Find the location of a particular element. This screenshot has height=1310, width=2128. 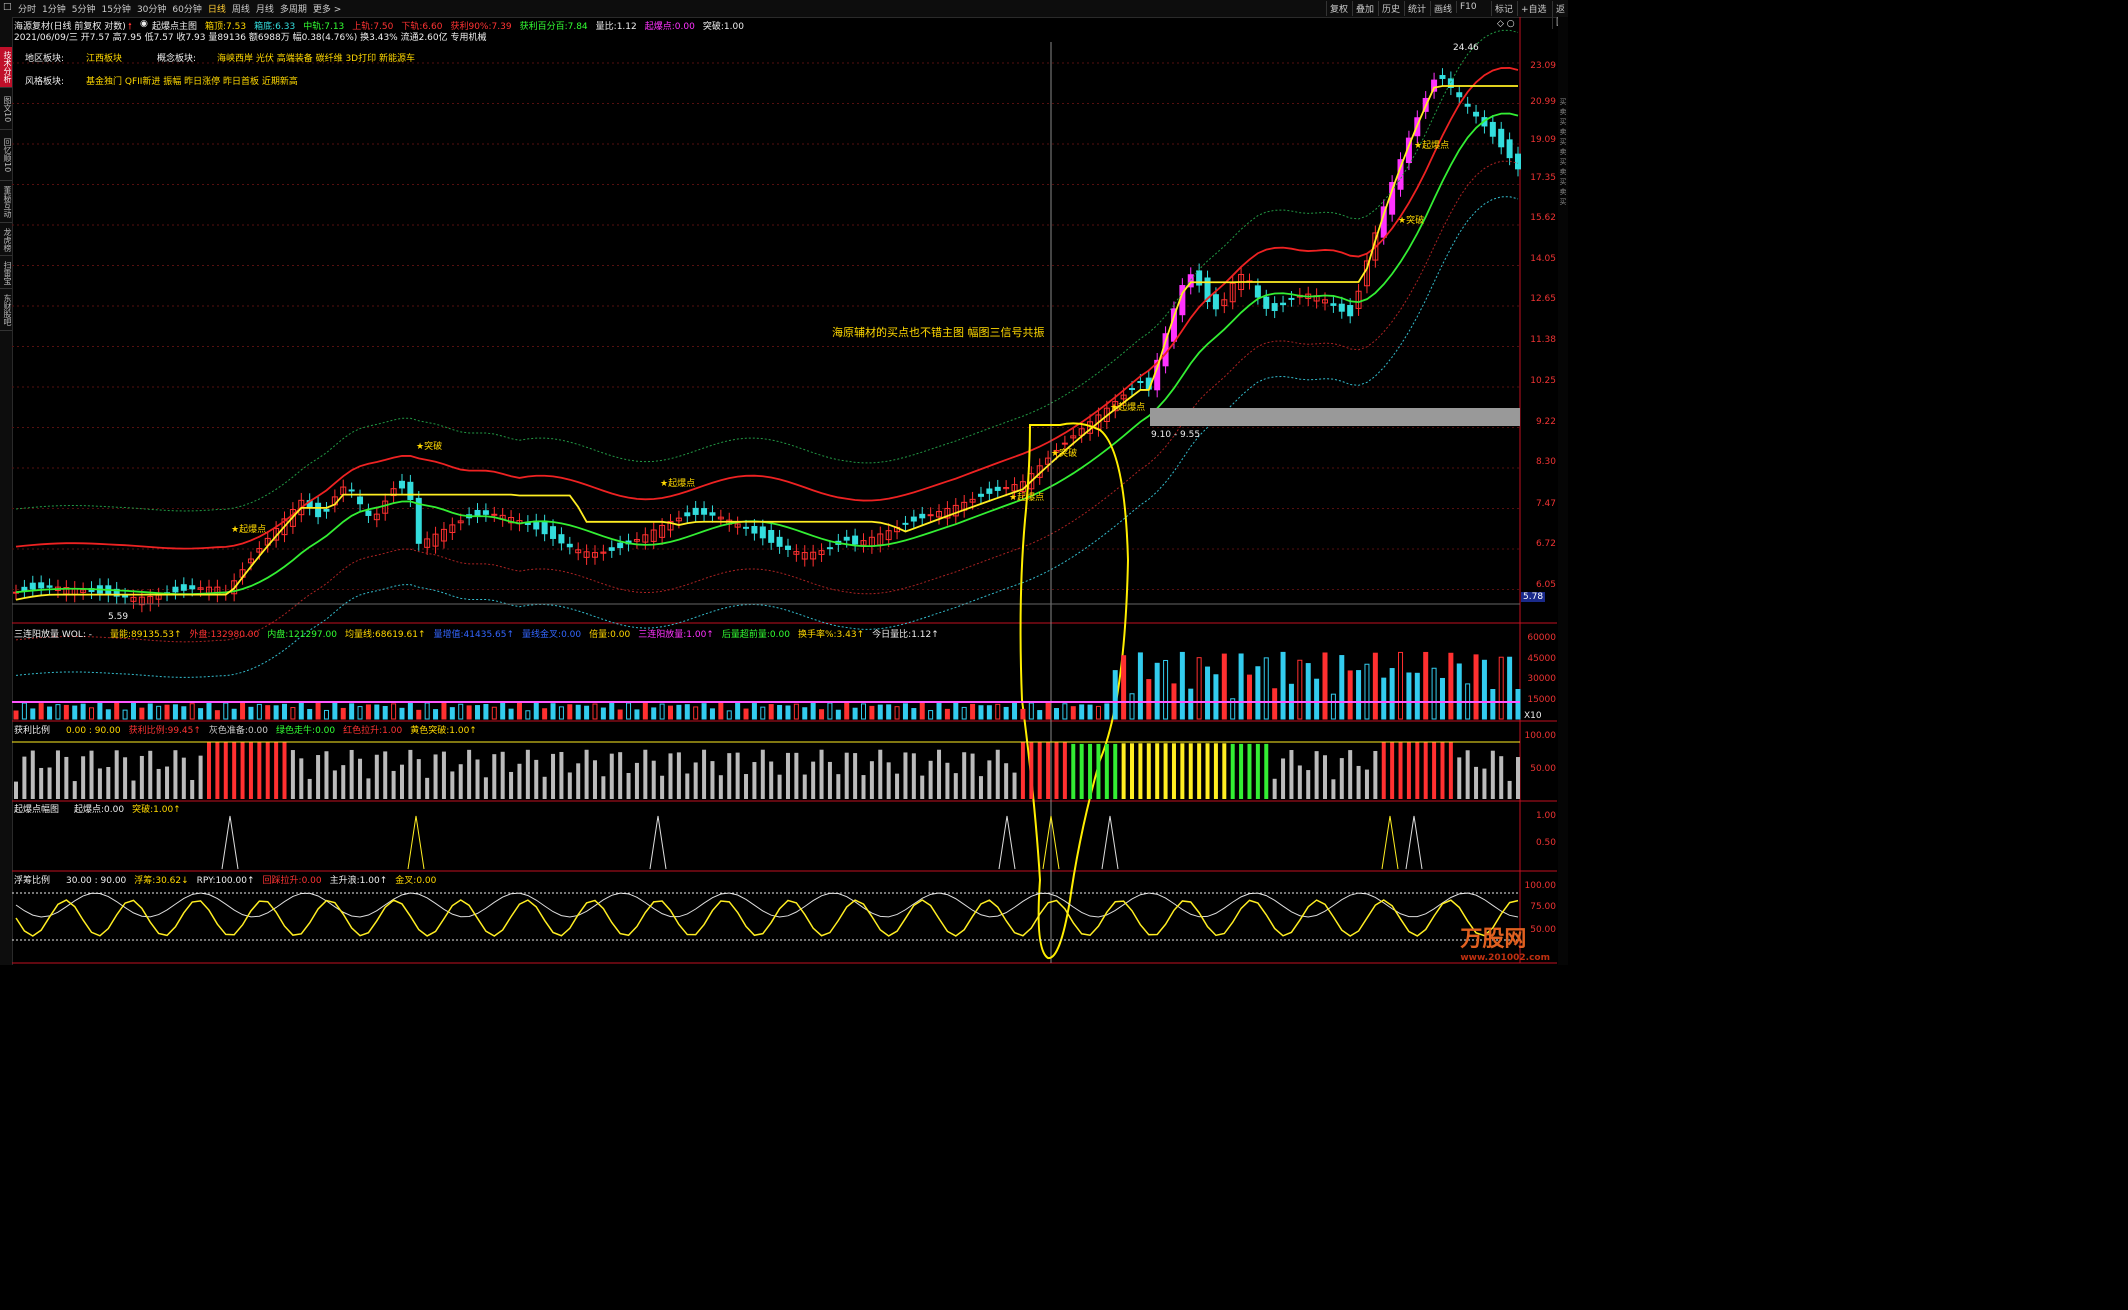

float-rpy-line is located at coordinates (767, 905).